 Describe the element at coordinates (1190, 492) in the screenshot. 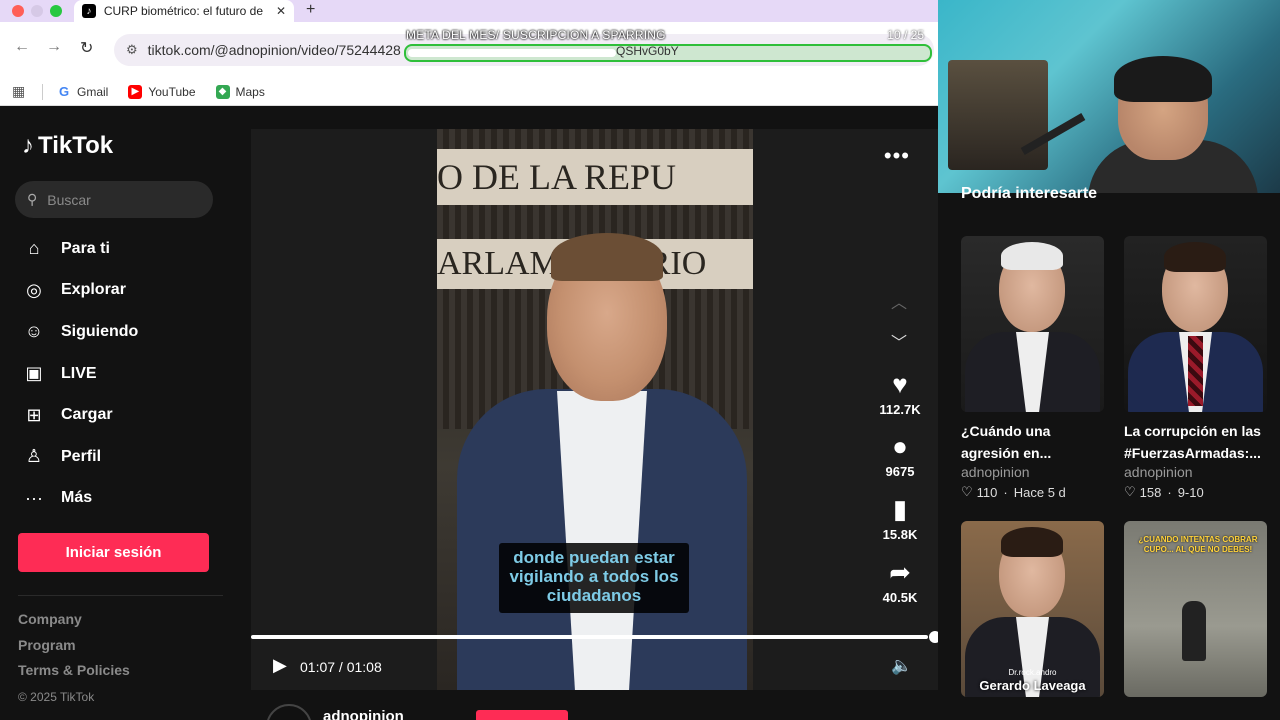

I see `card-date: 9-10` at that location.